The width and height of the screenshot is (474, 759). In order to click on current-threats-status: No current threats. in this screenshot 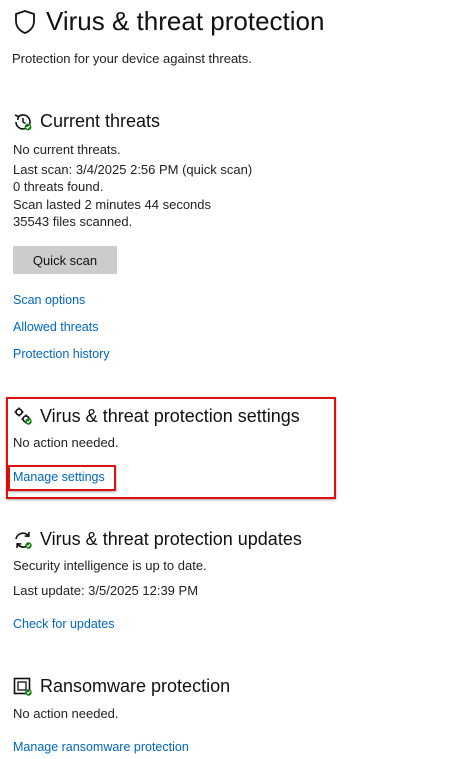, I will do `click(67, 149)`.